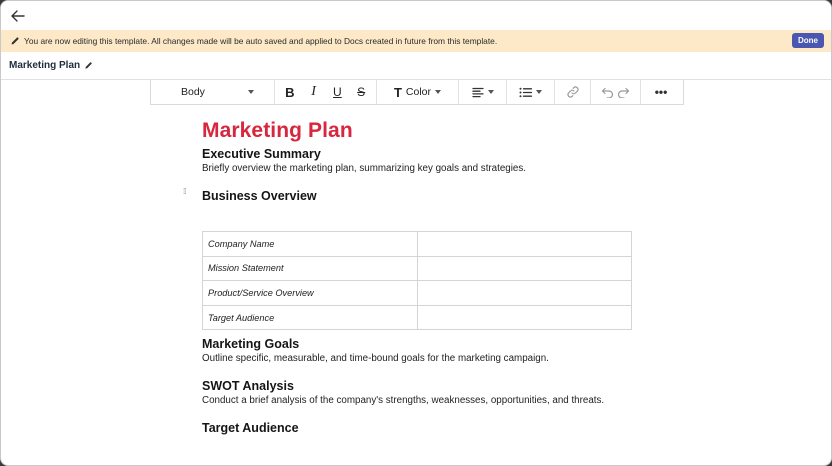  I want to click on edit-name-pencil-icon, so click(88, 65).